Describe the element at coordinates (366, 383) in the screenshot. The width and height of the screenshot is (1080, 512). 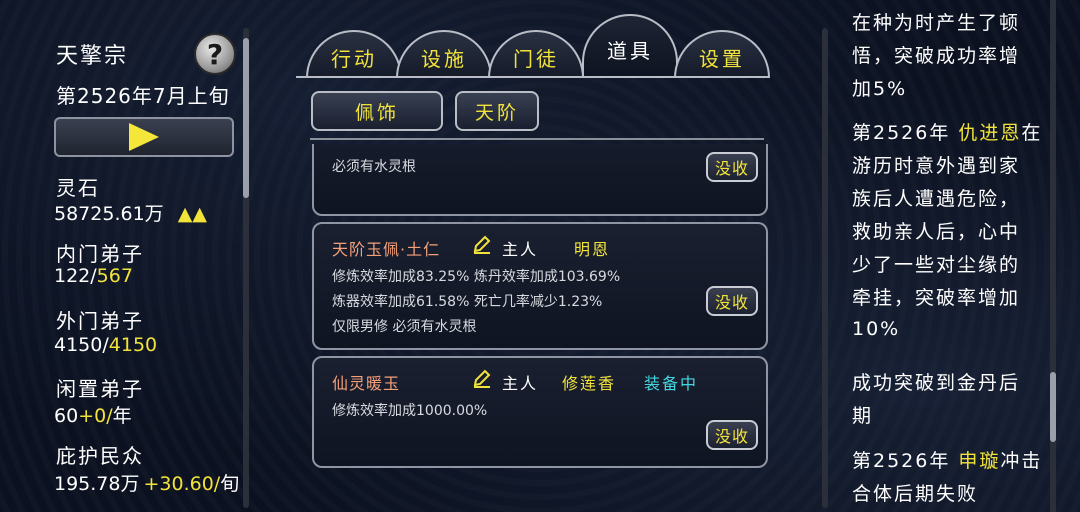
I see `item-name: 仙灵暖玉` at that location.